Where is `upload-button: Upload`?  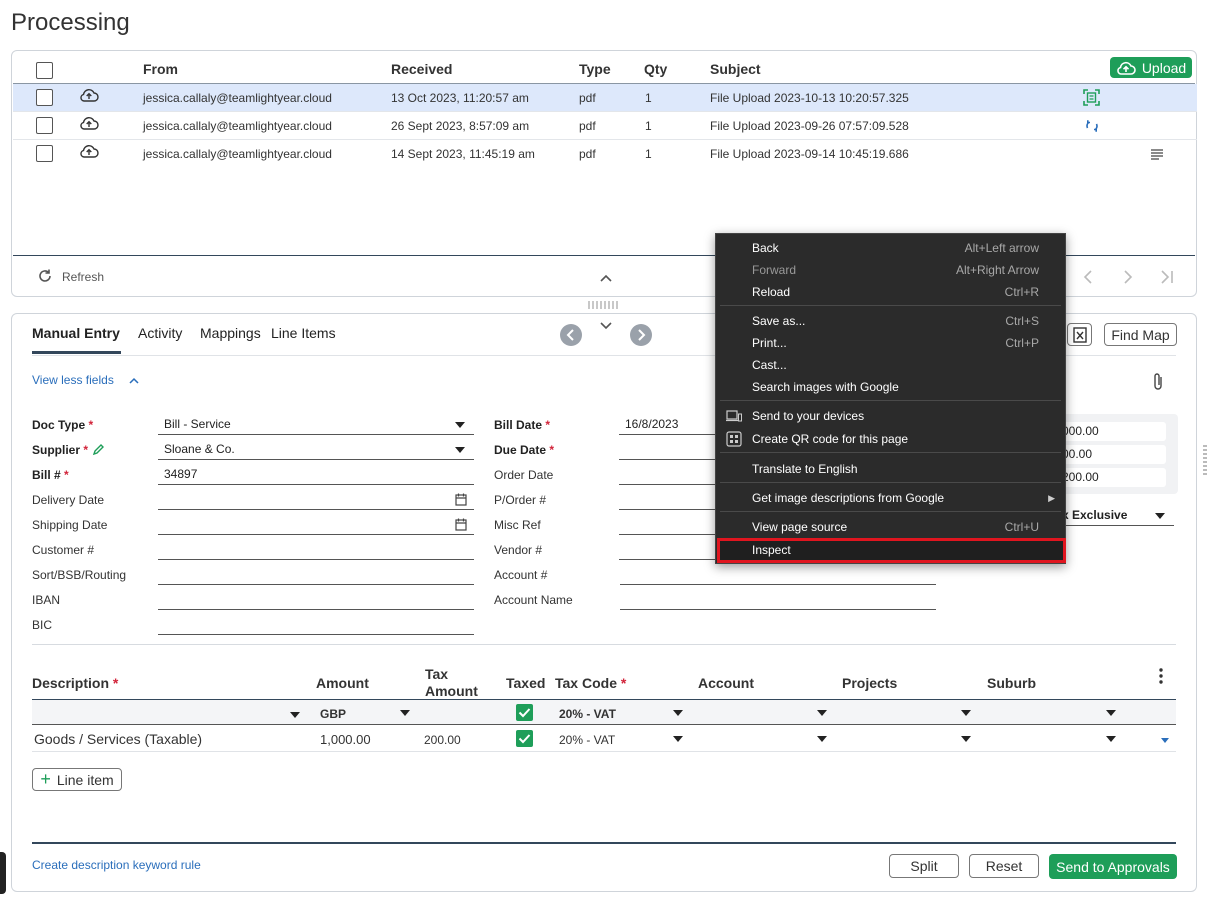 upload-button: Upload is located at coordinates (1151, 67).